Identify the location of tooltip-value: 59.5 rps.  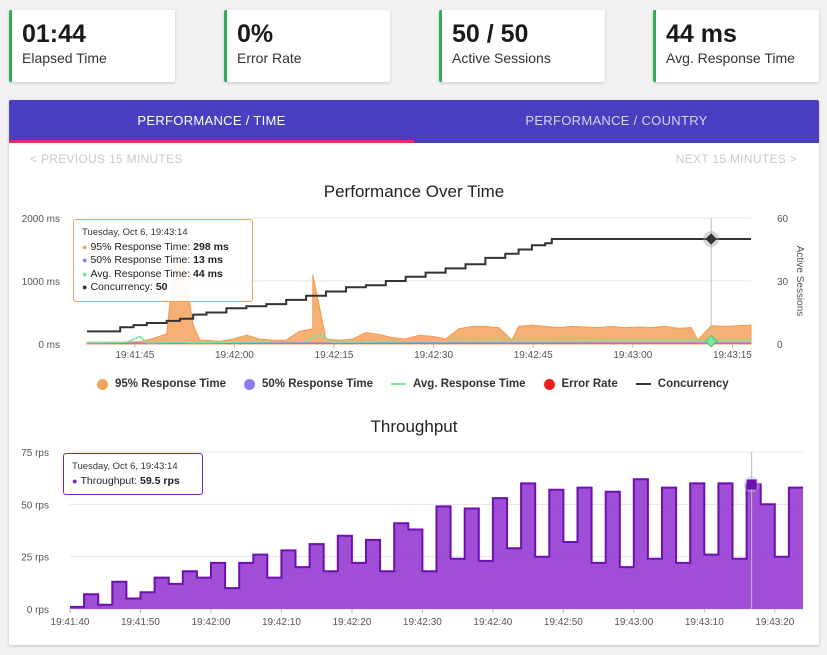
(160, 480).